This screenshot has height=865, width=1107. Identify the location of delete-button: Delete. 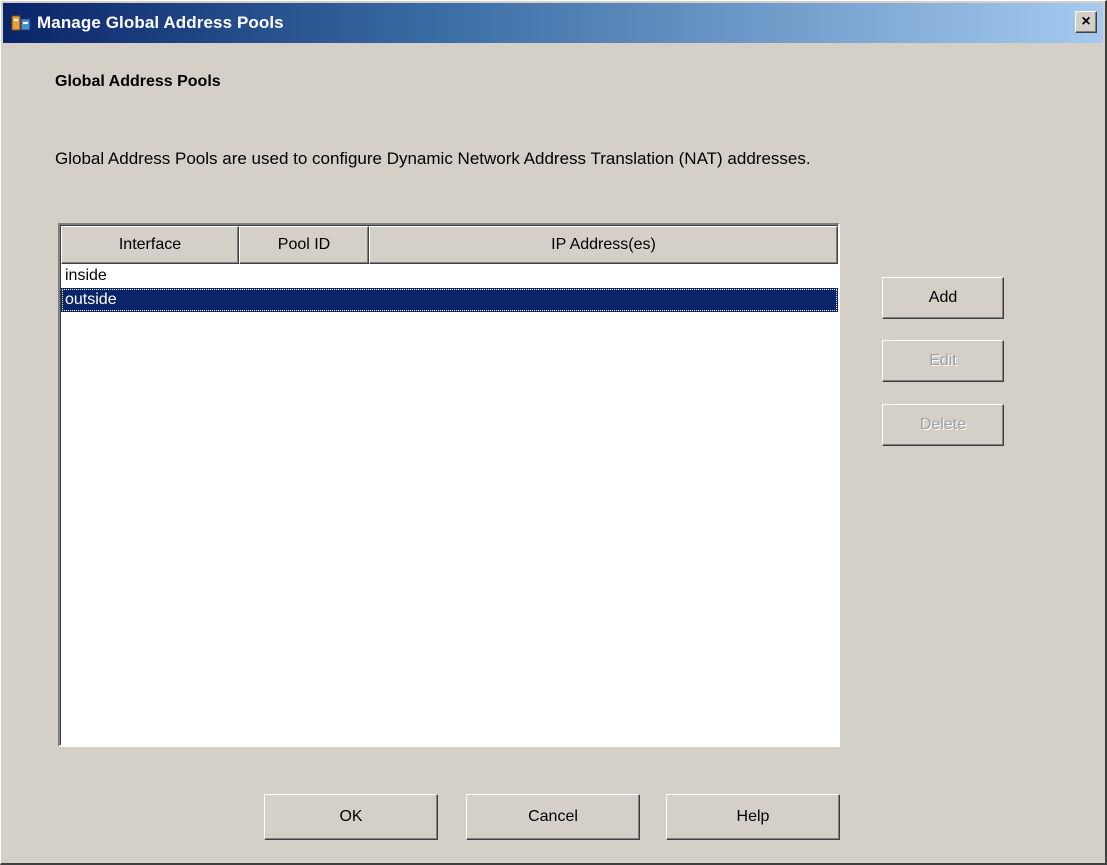
(943, 425).